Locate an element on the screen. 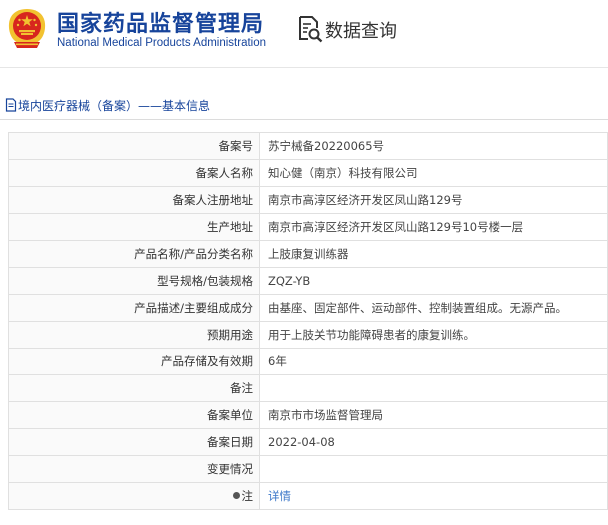 The height and width of the screenshot is (525, 608). details-link: 详情 is located at coordinates (433, 496).